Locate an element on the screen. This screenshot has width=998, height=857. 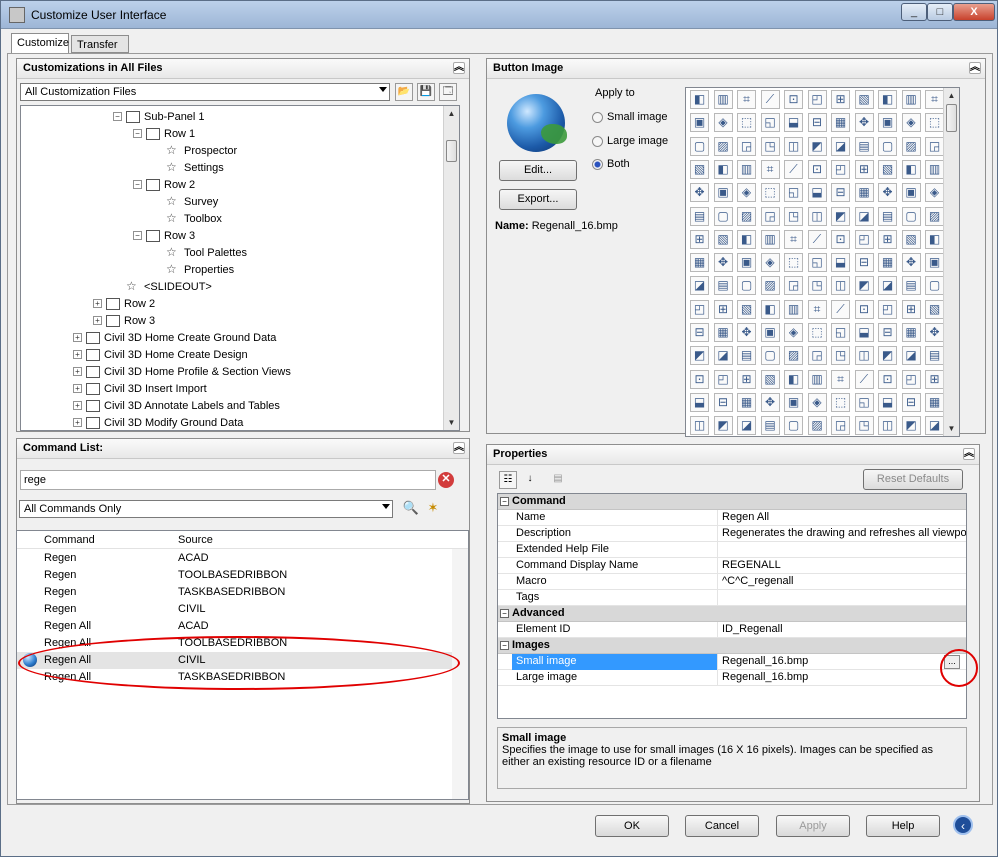
property-category: − Advanced is located at coordinates (732, 614).